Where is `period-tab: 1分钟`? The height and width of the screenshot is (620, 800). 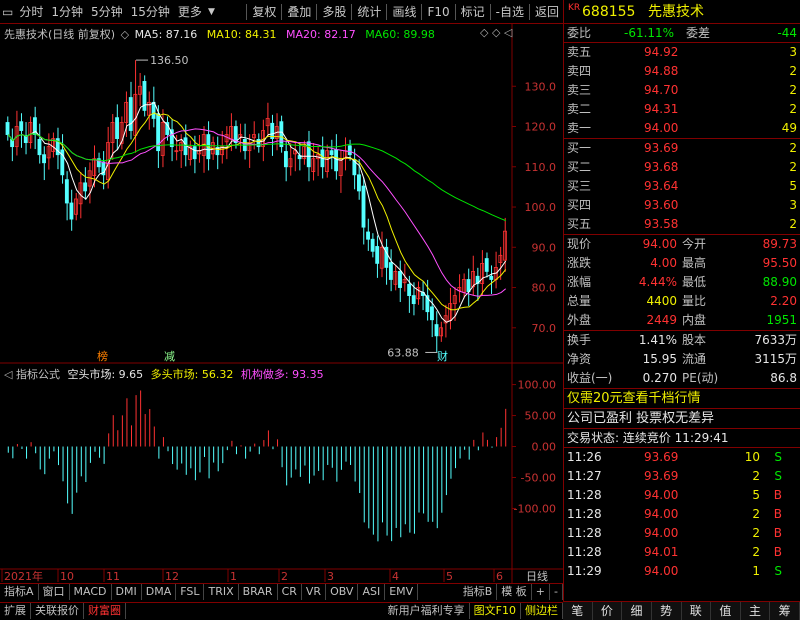 period-tab: 1分钟 is located at coordinates (67, 12).